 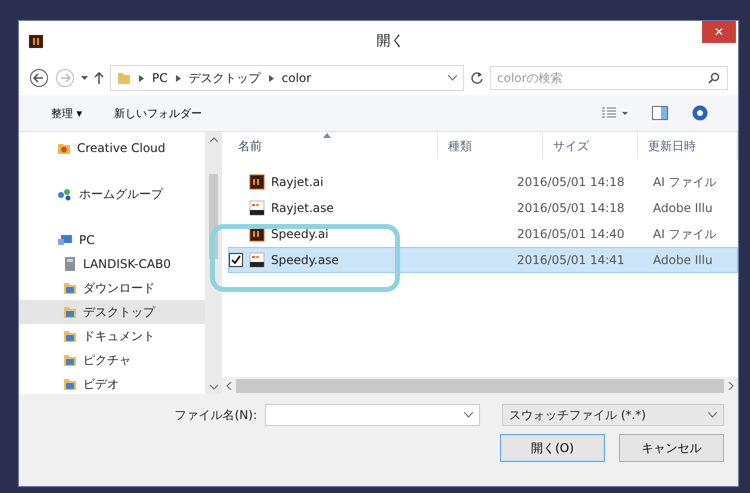 I want to click on scroll-left-icon, so click(x=229, y=386).